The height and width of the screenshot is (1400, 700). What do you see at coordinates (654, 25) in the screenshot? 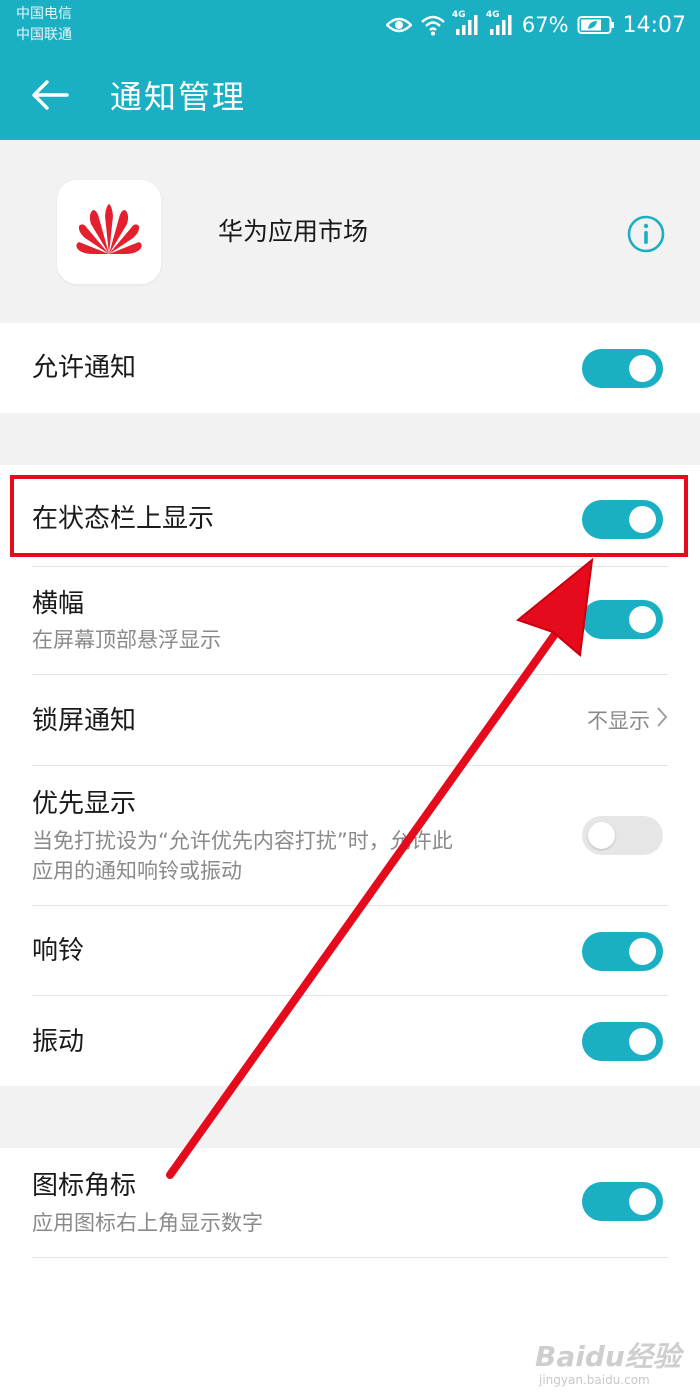
I see `clock: 14:07` at bounding box center [654, 25].